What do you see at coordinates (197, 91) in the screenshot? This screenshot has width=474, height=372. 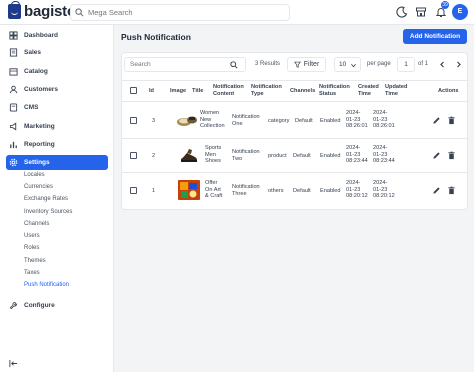 I see `col-header-title: Title` at bounding box center [197, 91].